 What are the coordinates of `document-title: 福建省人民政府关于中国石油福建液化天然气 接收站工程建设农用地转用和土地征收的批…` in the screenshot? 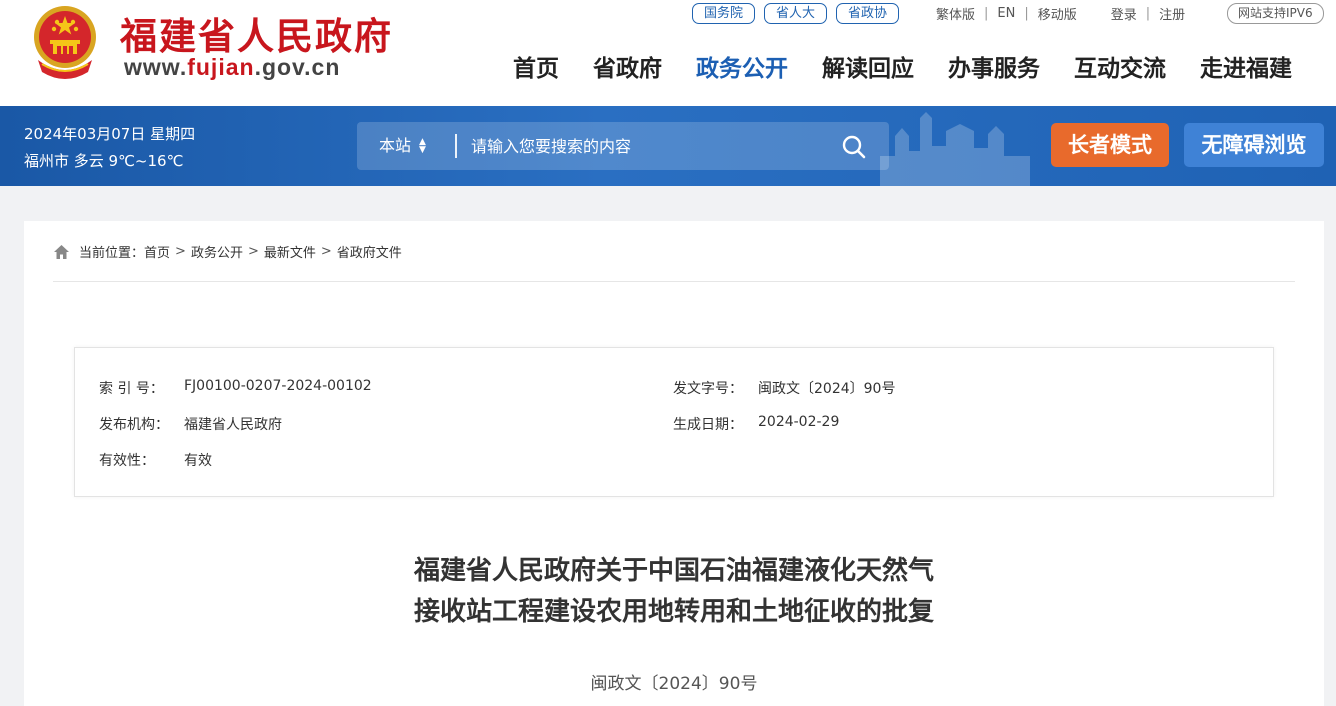 It's located at (674, 592).